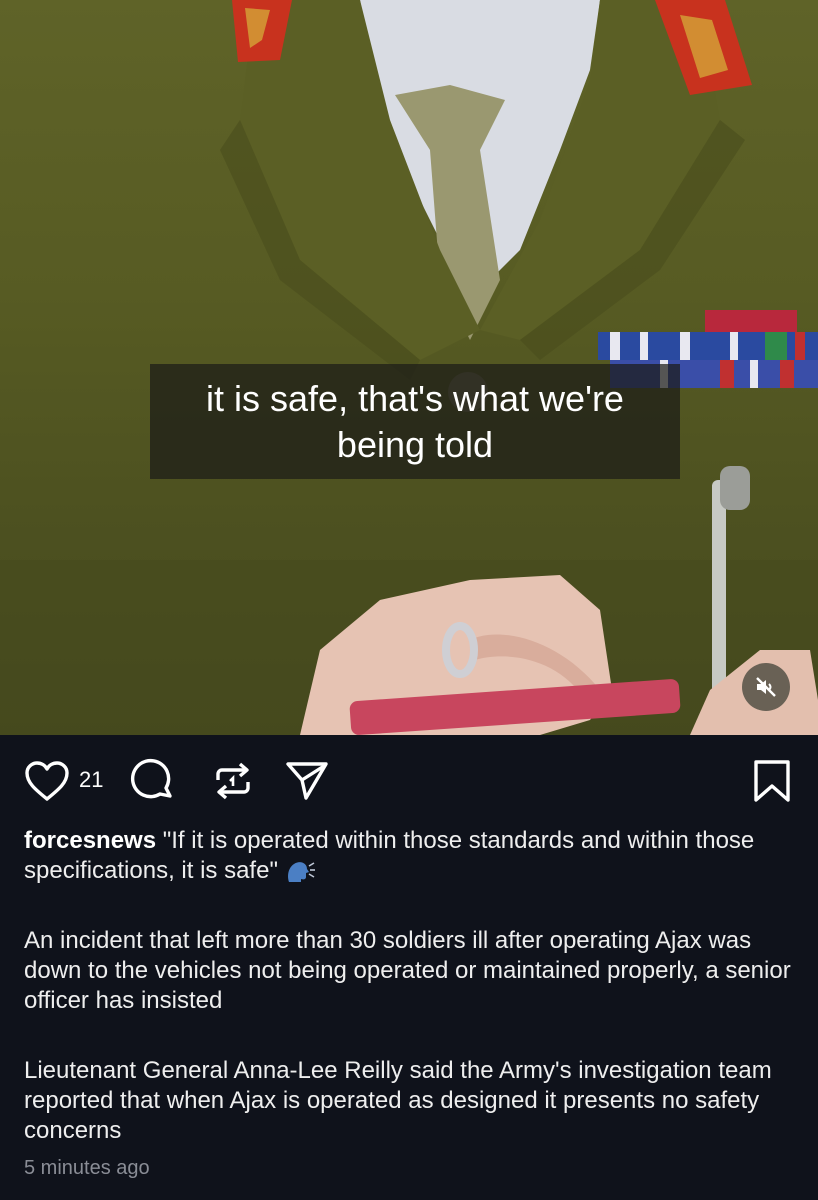 This screenshot has width=818, height=1200. I want to click on subtitle-line-1: it is safe, that's what we're, so click(415, 398).